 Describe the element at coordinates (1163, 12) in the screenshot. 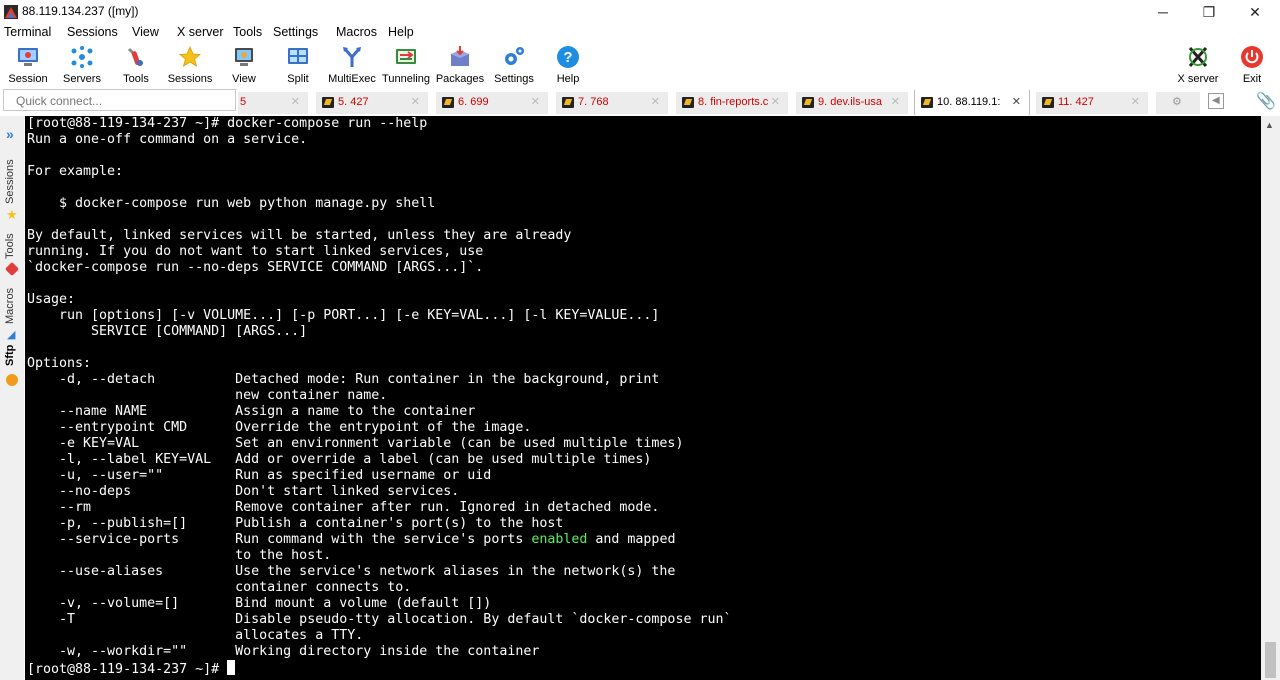

I see `minimize-button: ─` at that location.